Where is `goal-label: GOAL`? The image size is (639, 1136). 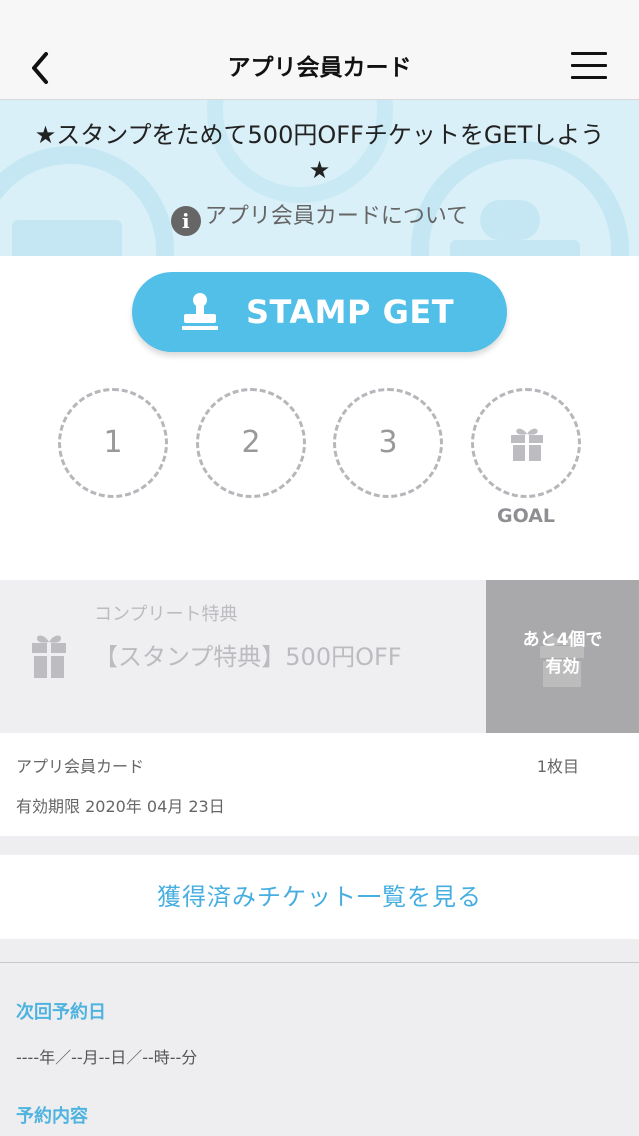
goal-label: GOAL is located at coordinates (526, 516).